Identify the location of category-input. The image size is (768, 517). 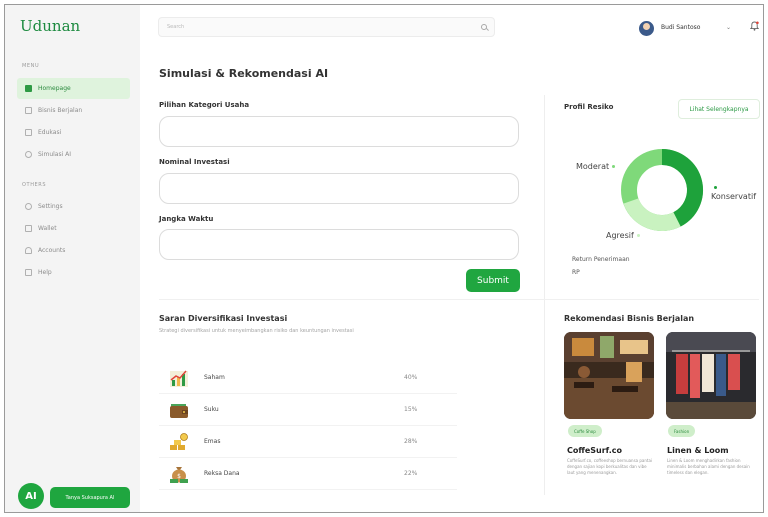
(339, 131).